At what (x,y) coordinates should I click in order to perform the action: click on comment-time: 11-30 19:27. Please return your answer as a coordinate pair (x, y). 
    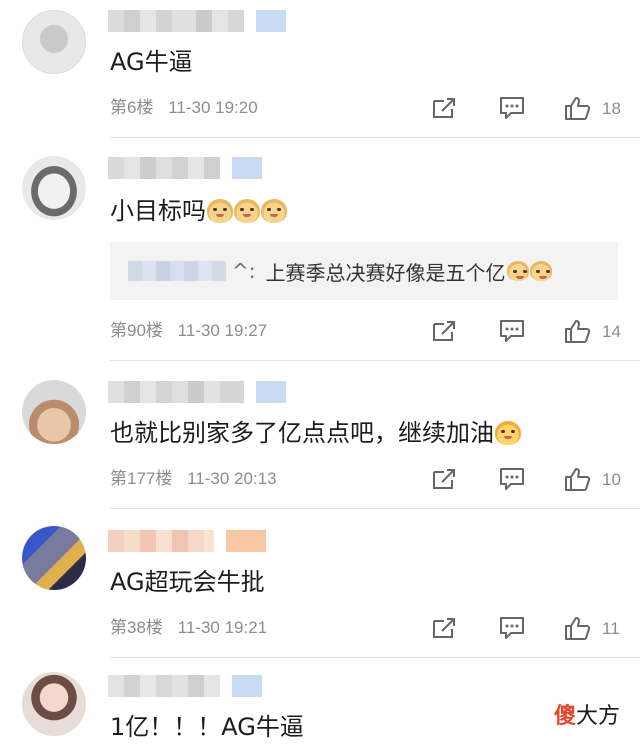
    Looking at the image, I should click on (222, 330).